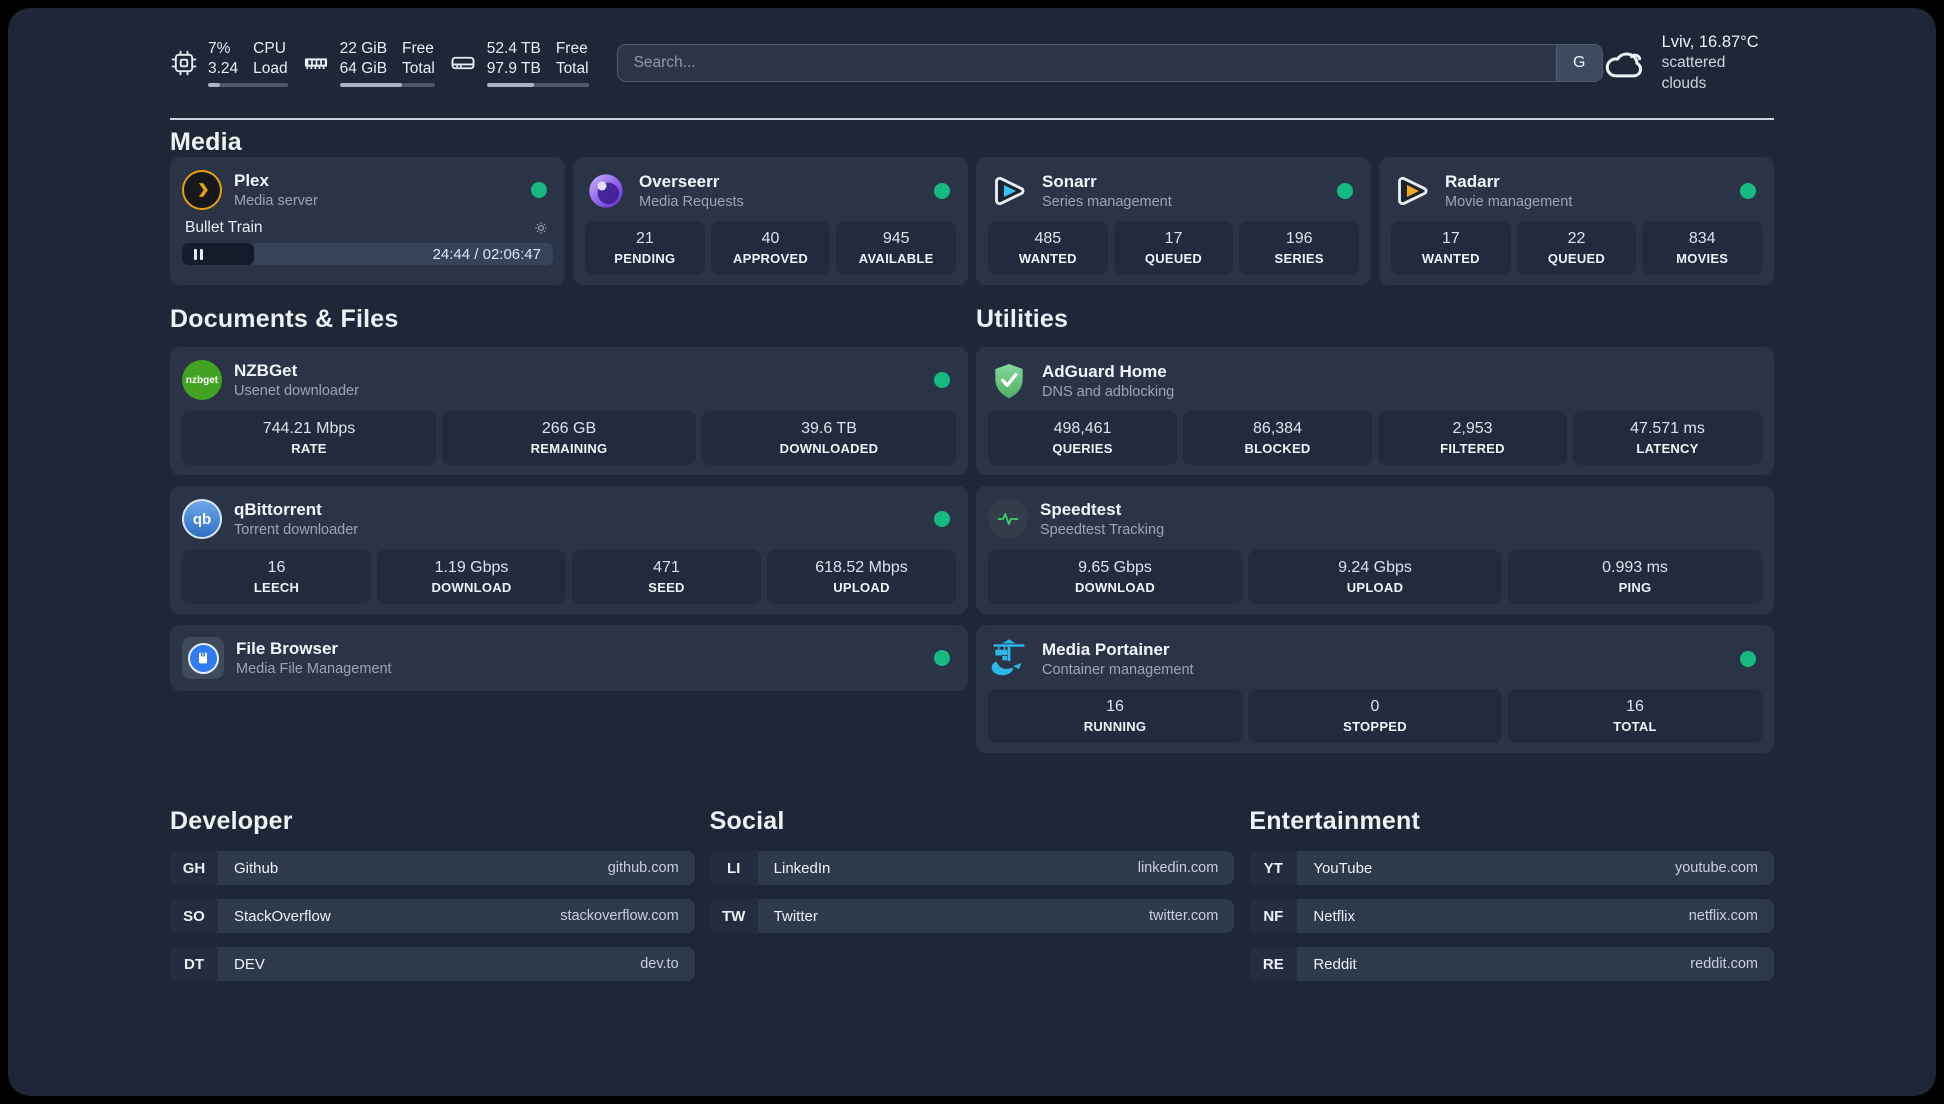 The height and width of the screenshot is (1104, 1944). Describe the element at coordinates (861, 577) in the screenshot. I see `stat-tile: 618.52 Mbps UPLOAD` at that location.